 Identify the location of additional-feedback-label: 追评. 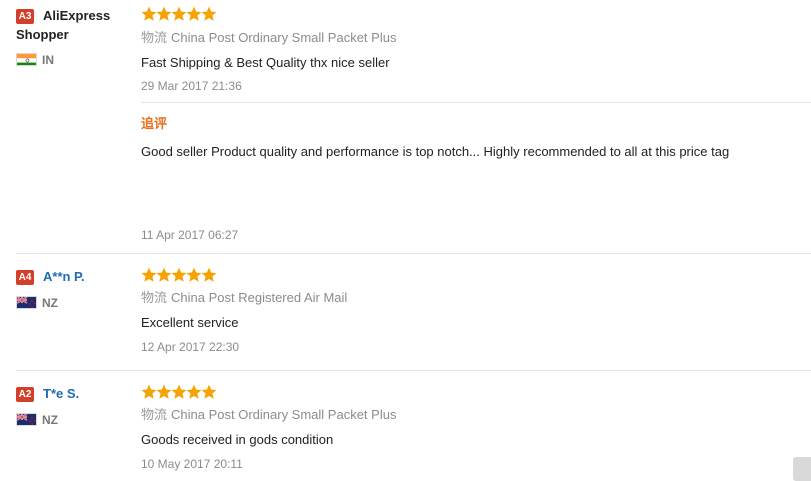
(154, 123).